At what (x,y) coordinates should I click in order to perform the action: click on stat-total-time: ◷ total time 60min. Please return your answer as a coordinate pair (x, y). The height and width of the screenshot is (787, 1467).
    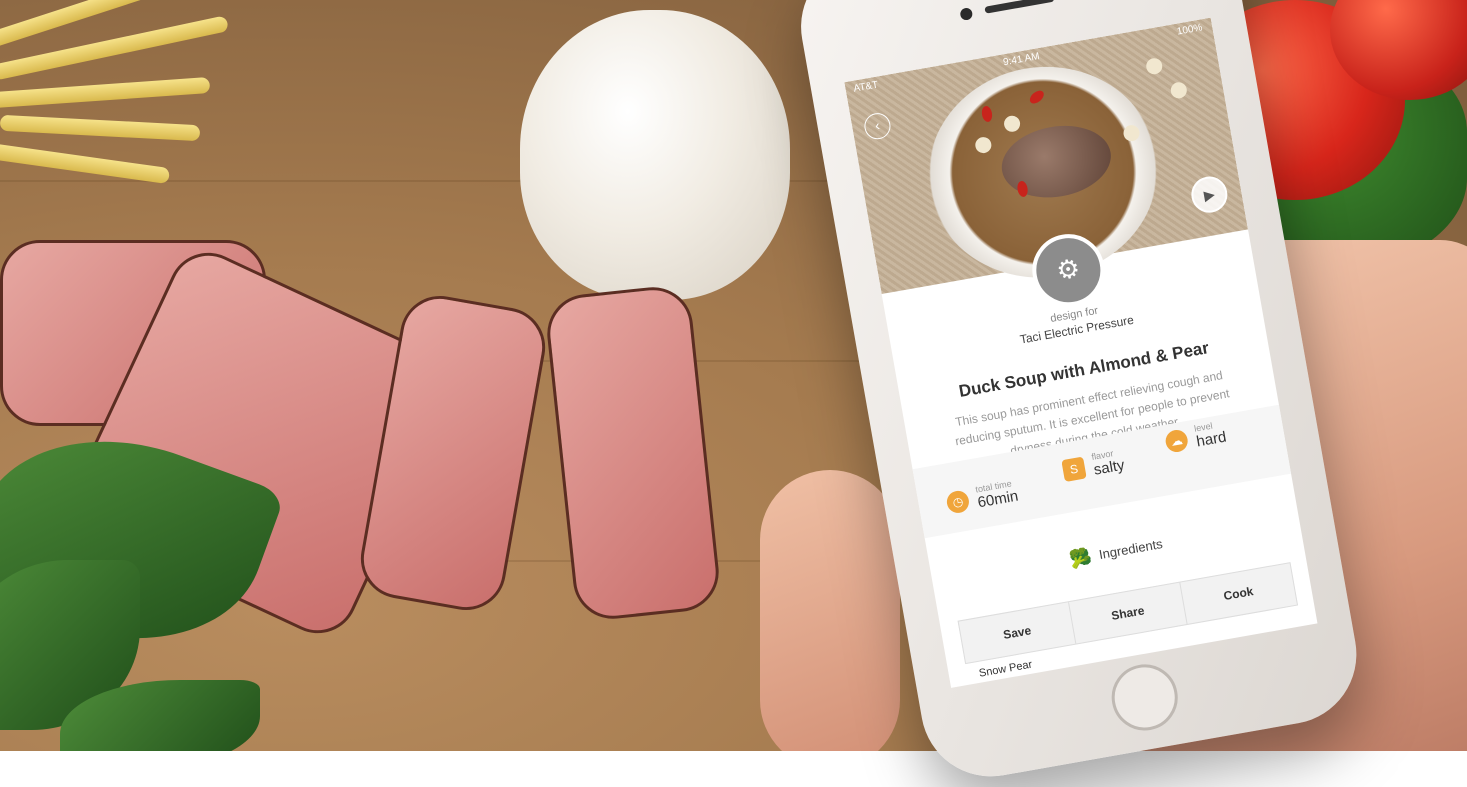
    Looking at the image, I should click on (982, 498).